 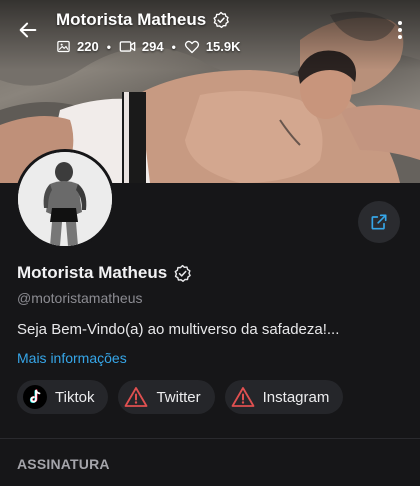 I want to click on social-chip-instagram: Instagram, so click(x=284, y=397).